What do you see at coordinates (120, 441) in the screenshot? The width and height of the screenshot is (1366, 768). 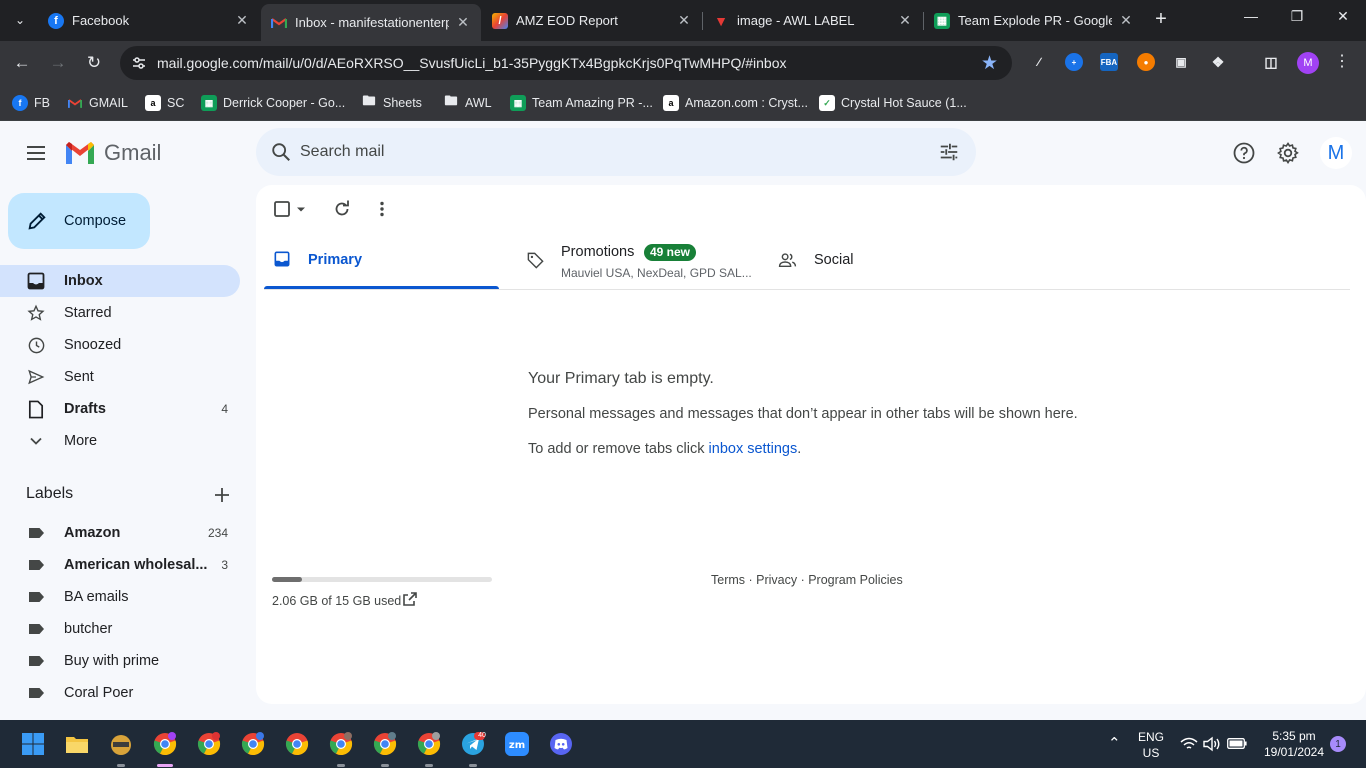 I see `nav-more: More` at bounding box center [120, 441].